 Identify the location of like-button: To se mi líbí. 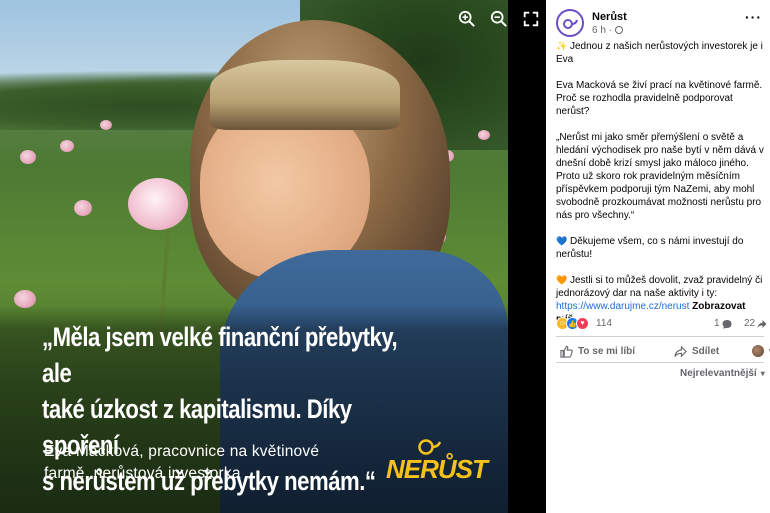
(597, 351).